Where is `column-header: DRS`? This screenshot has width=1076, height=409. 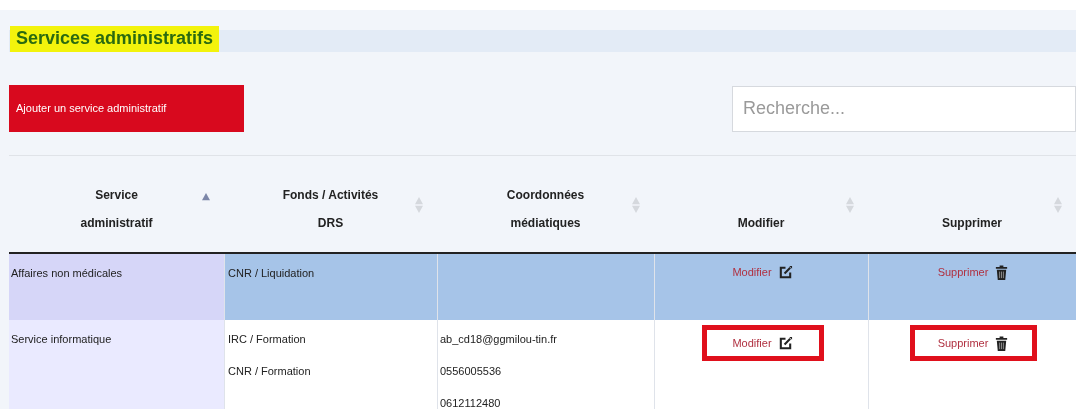 column-header: DRS is located at coordinates (330, 223).